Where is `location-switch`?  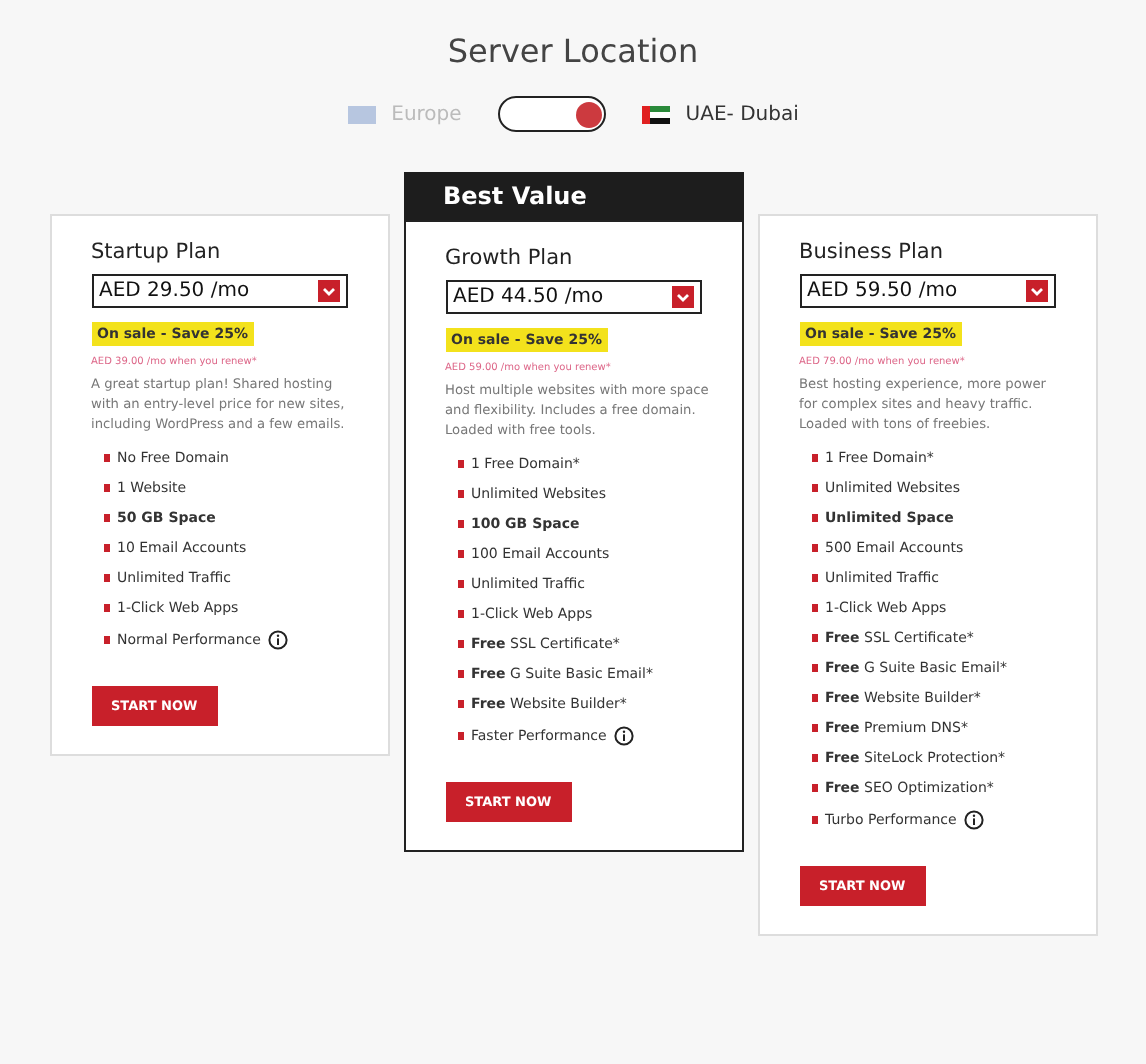 location-switch is located at coordinates (551, 114).